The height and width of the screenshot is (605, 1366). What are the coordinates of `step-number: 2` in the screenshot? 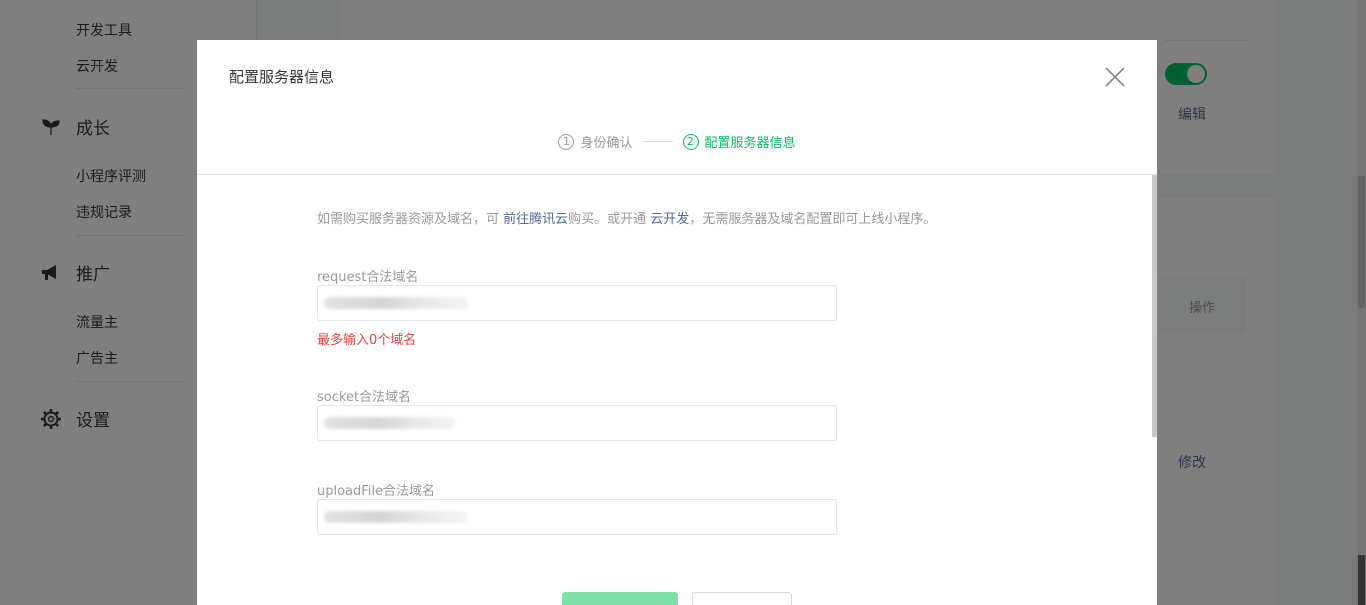 It's located at (690, 141).